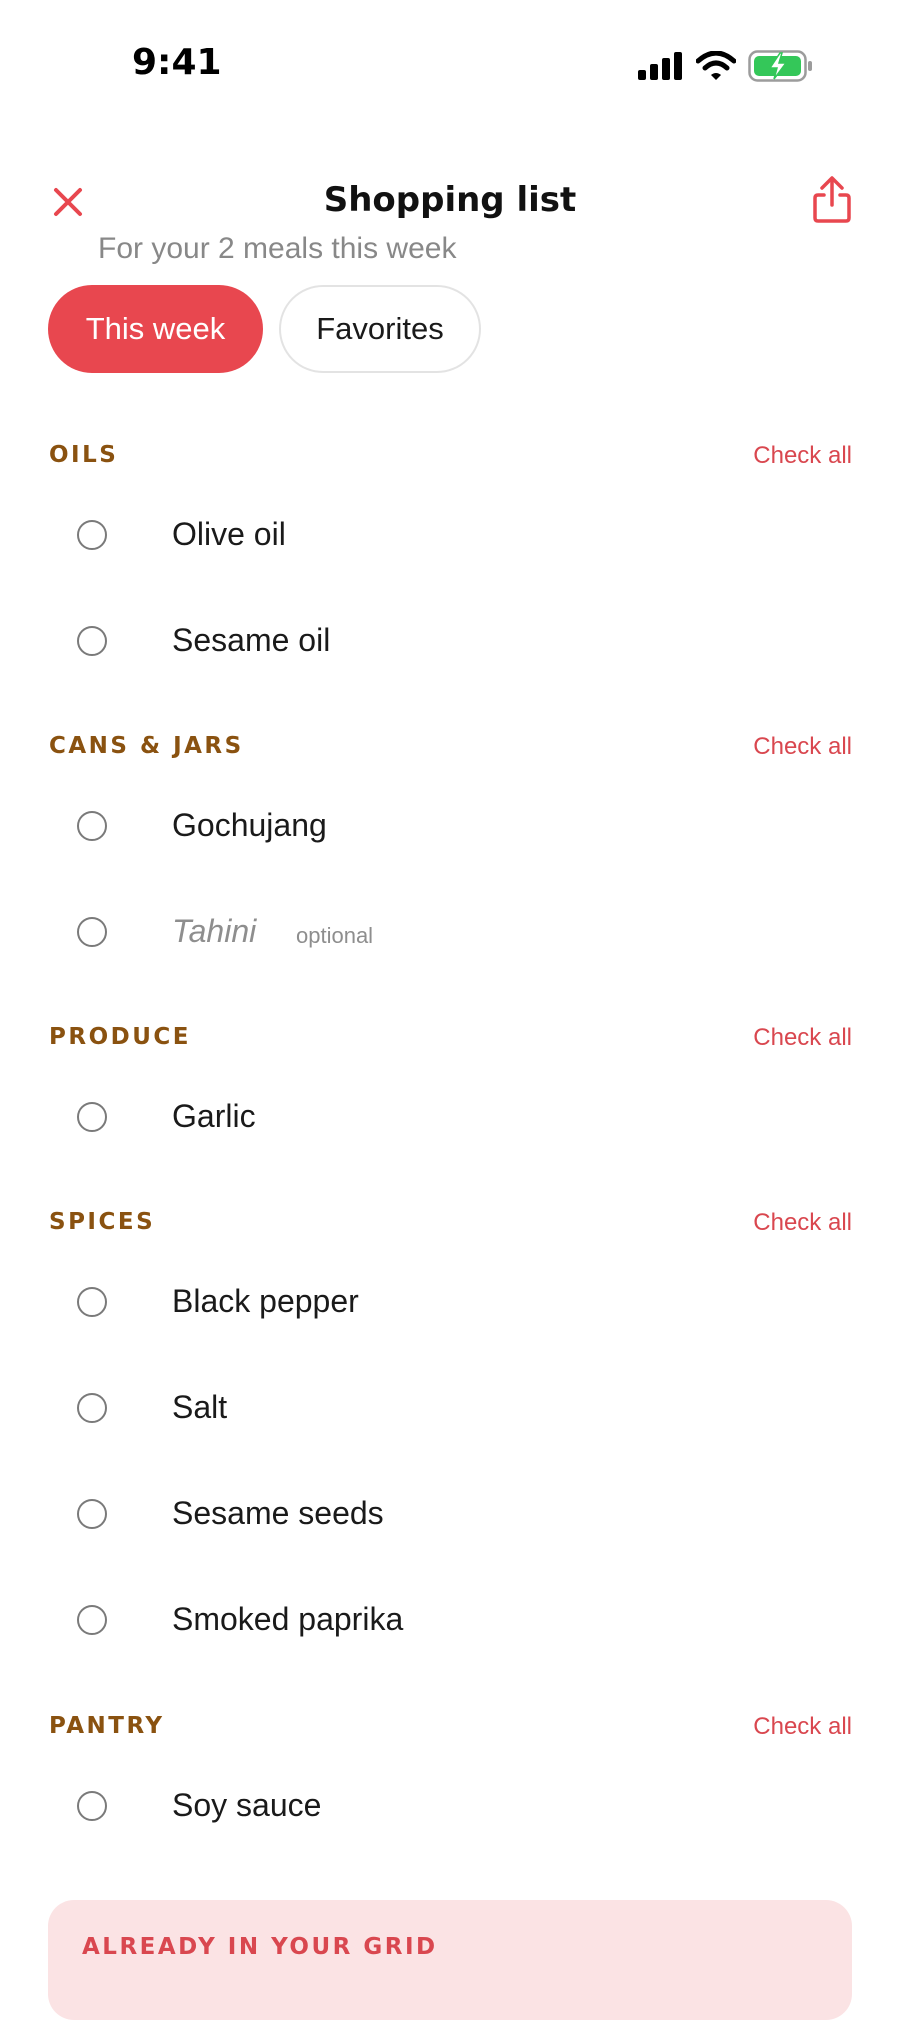 This screenshot has height=2020, width=900. What do you see at coordinates (155, 329) in the screenshot?
I see `tab-this-week: This week` at bounding box center [155, 329].